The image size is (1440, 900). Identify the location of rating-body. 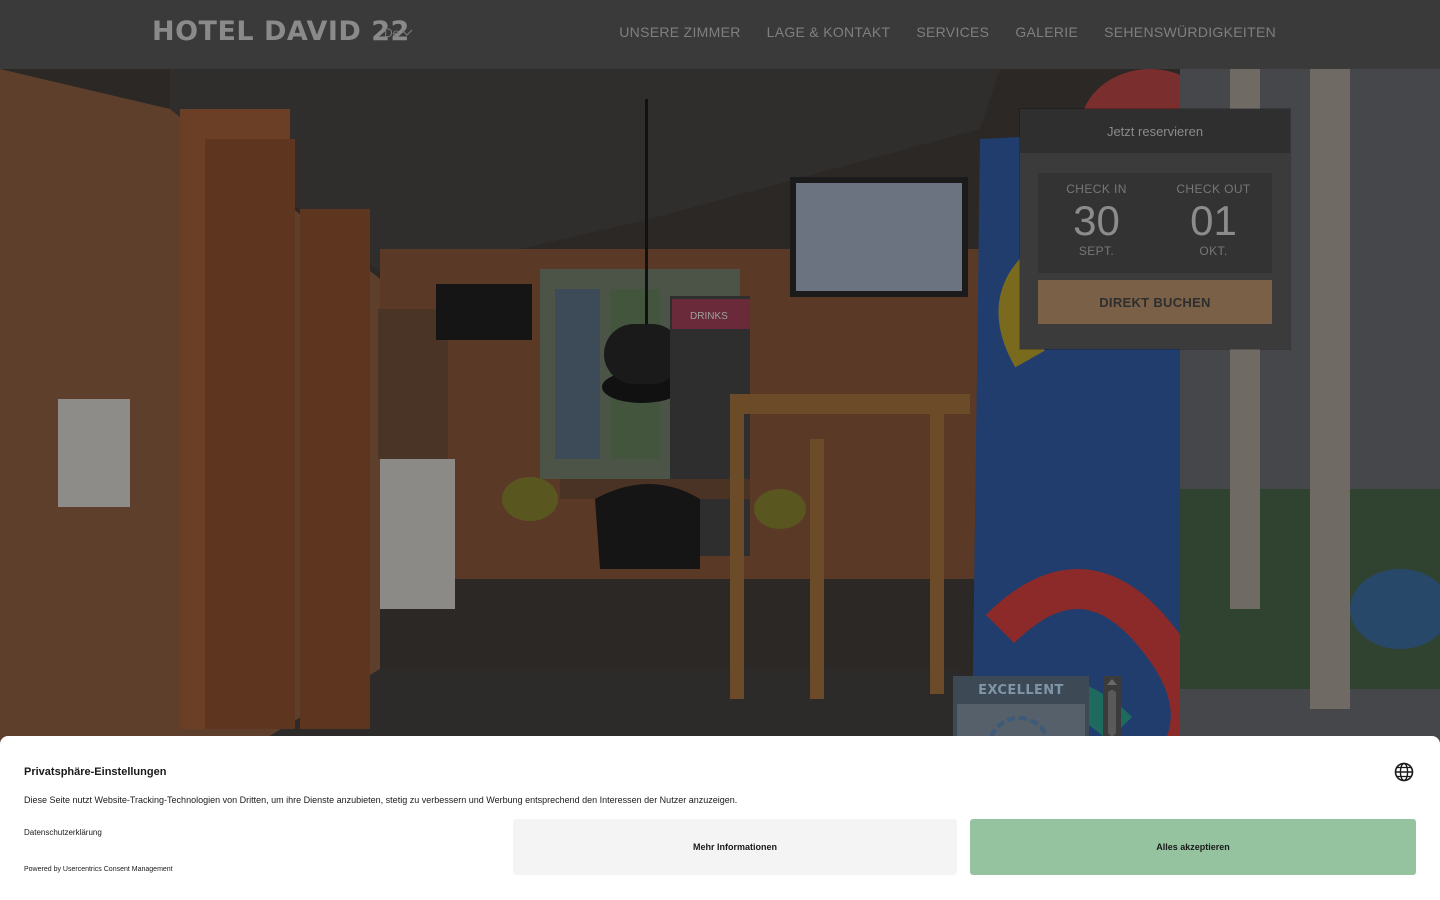
(1021, 720).